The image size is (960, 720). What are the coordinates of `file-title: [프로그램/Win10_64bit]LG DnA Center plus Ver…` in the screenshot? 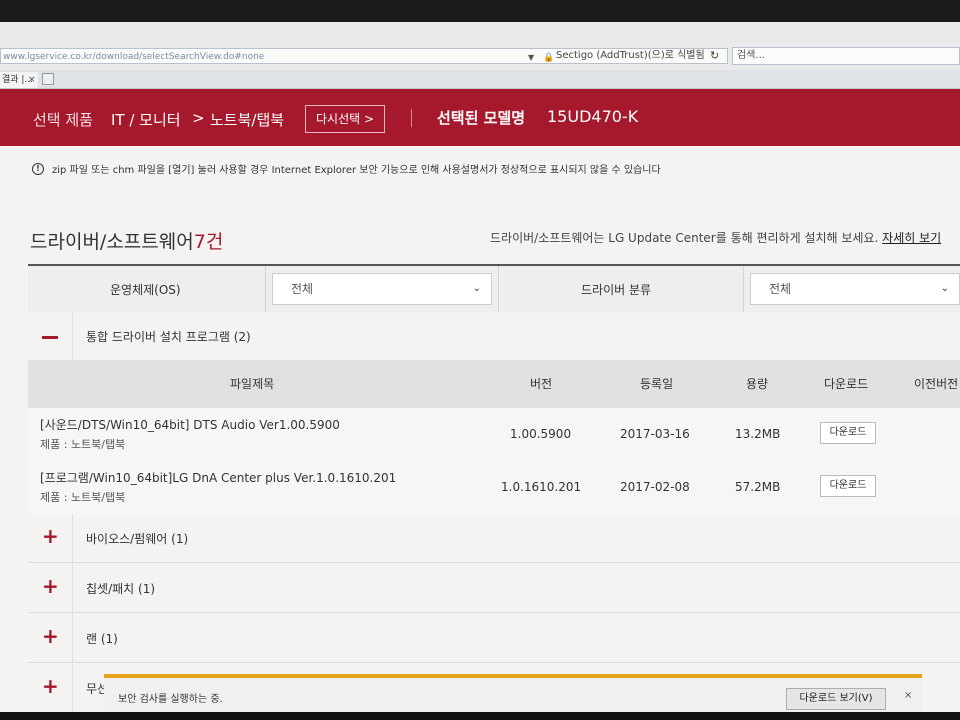 It's located at (218, 477).